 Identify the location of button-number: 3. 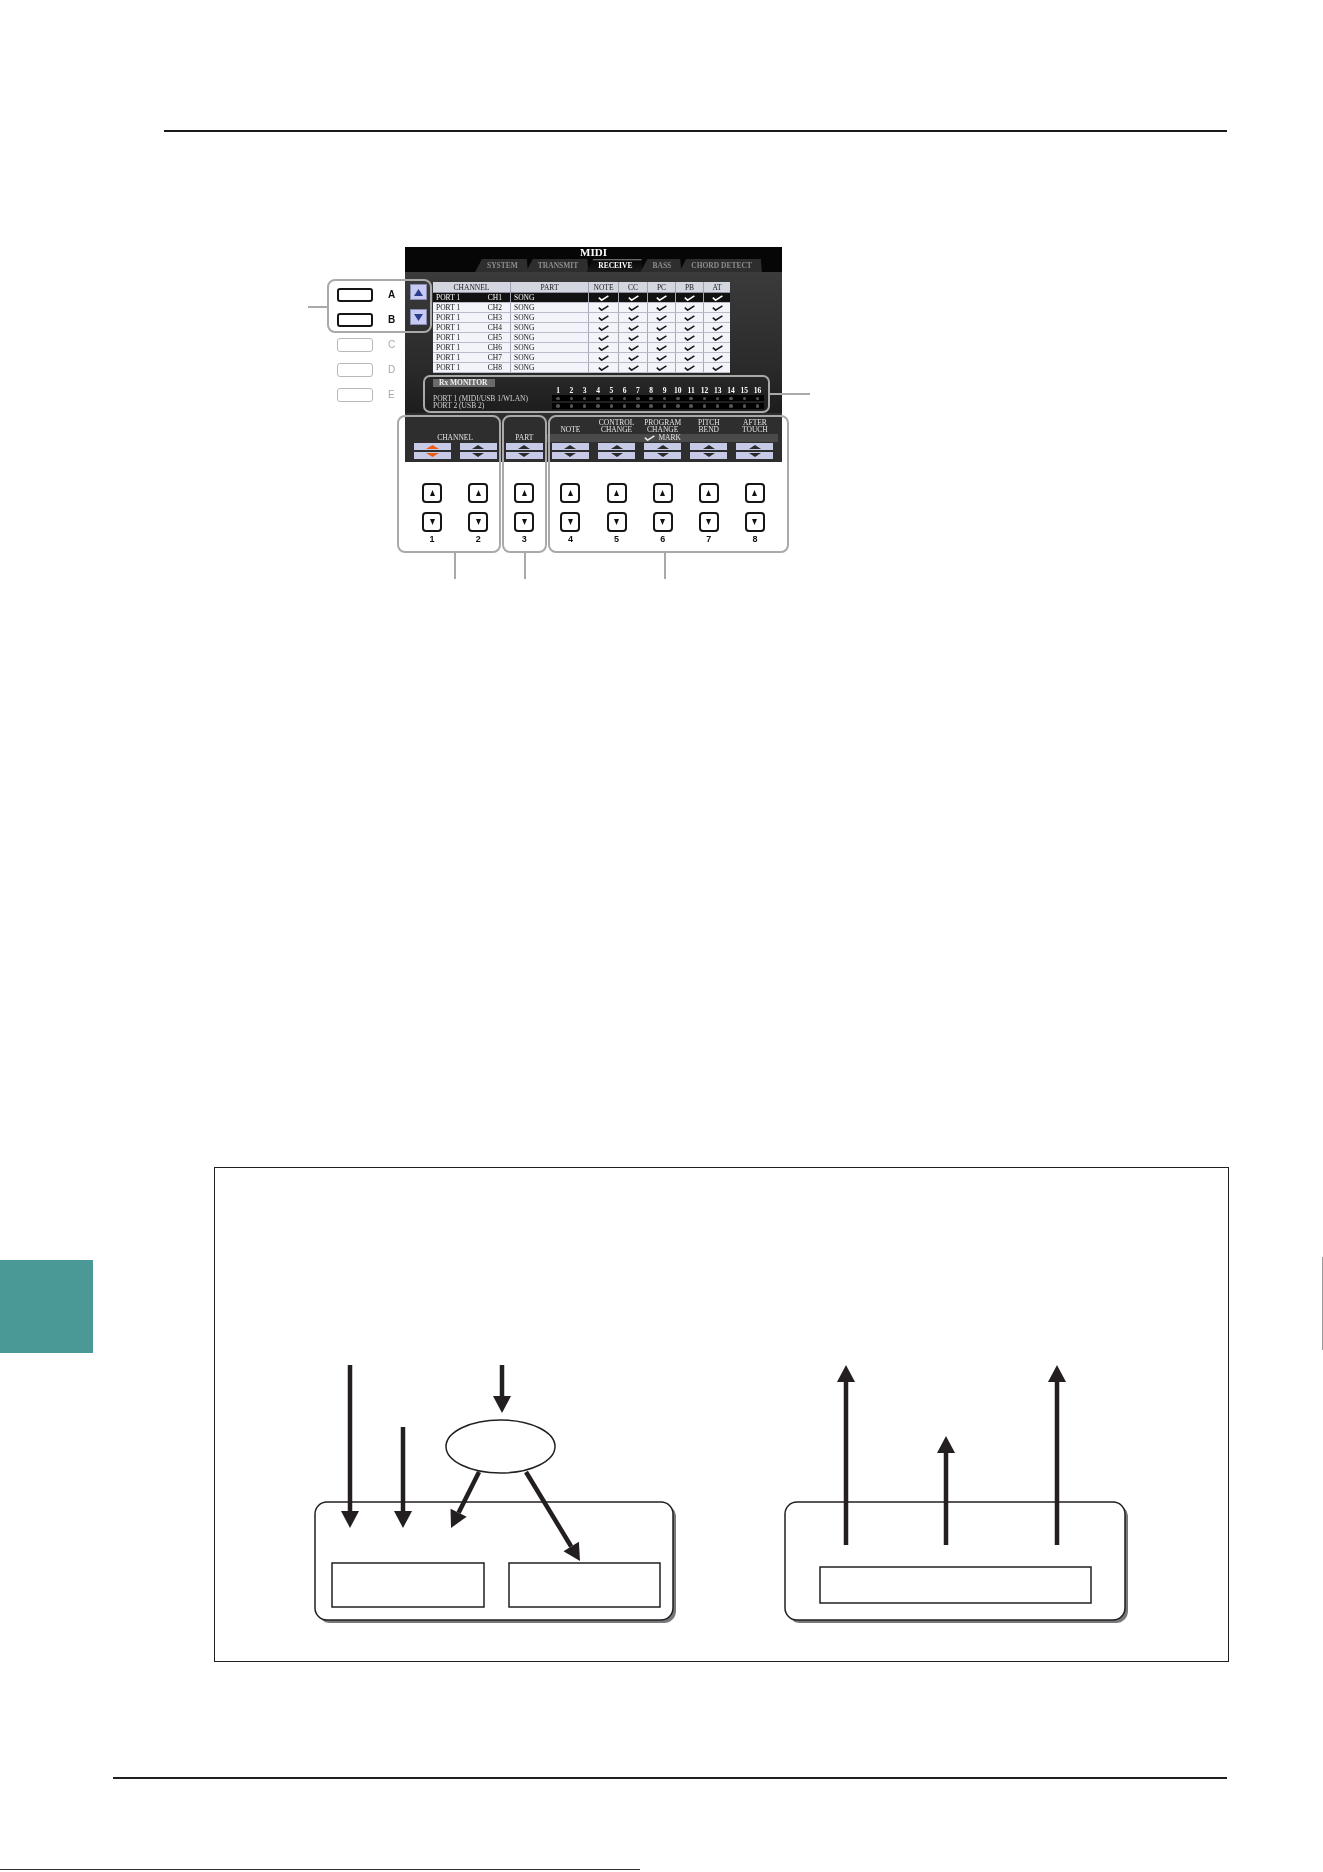
(524, 539).